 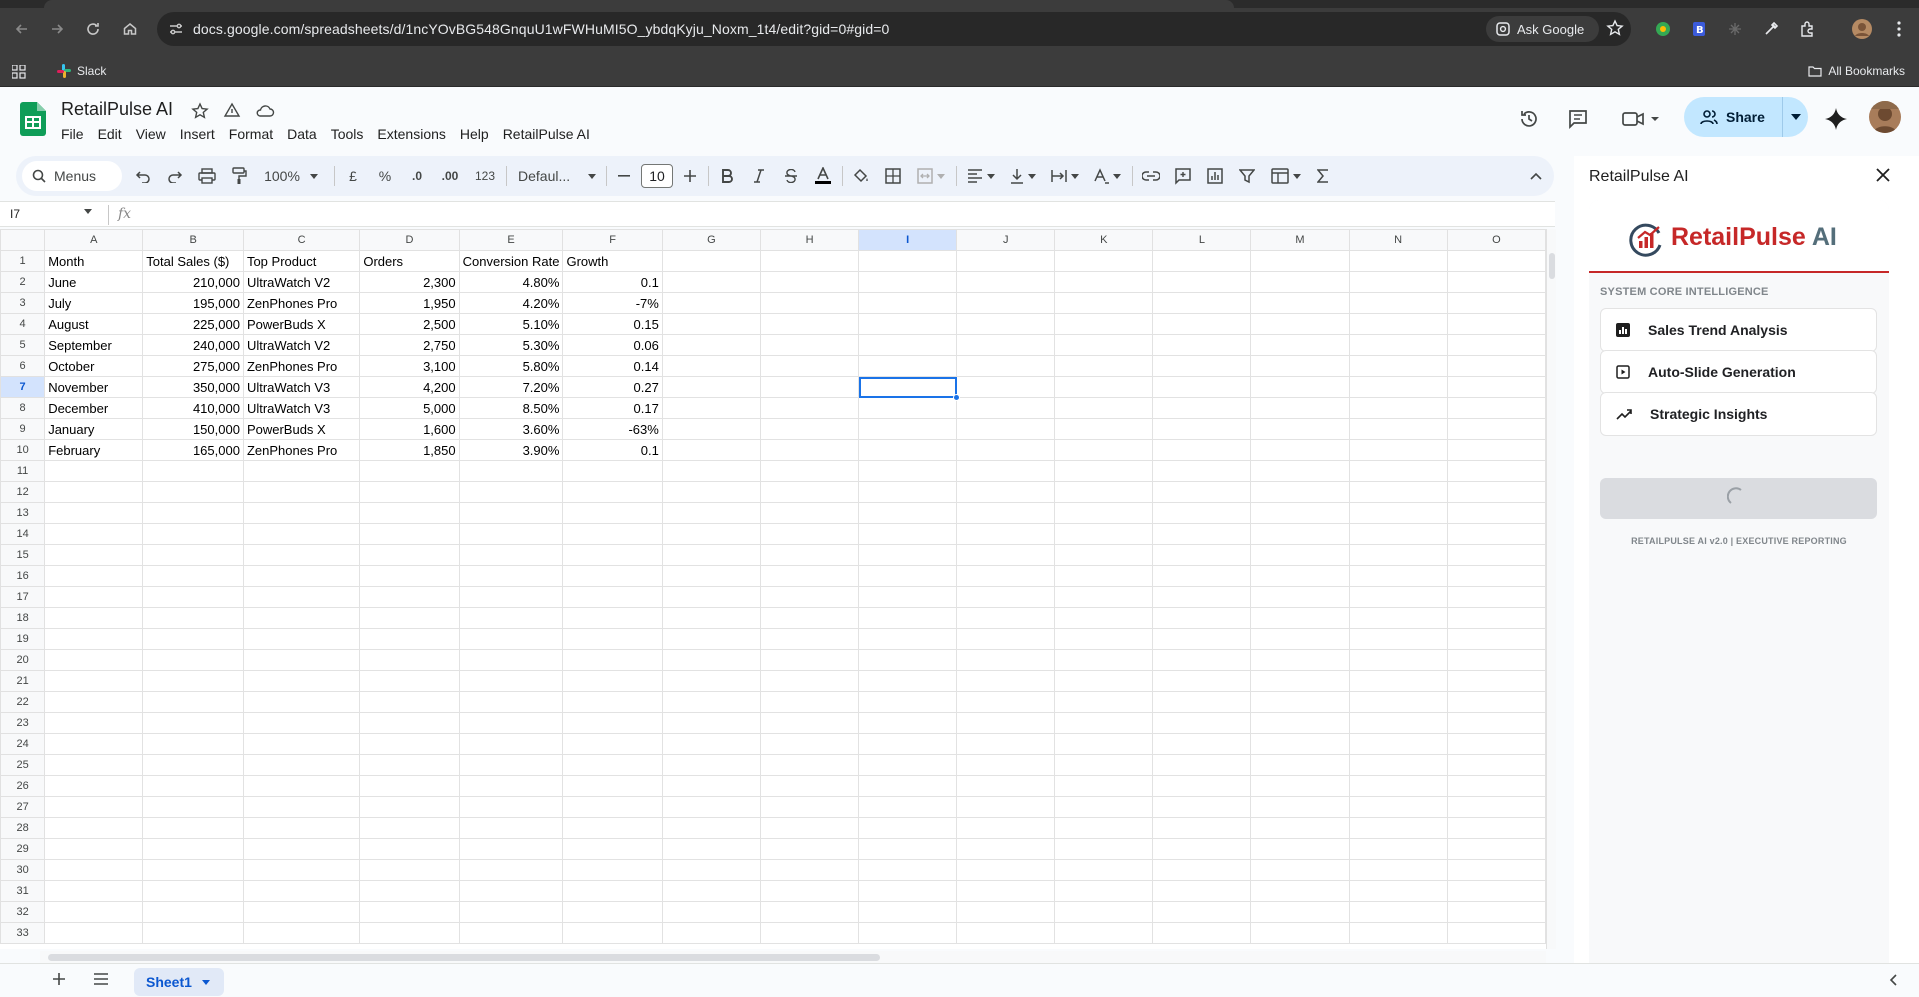 I want to click on browser-menu-icon, so click(x=1899, y=29).